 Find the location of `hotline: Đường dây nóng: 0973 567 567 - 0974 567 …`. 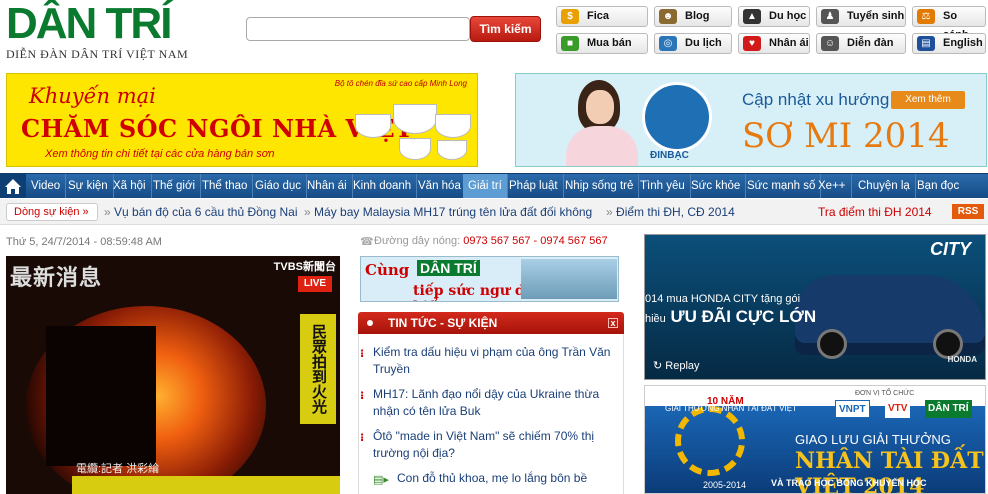

hotline: Đường dây nóng: 0973 567 567 - 0974 567 … is located at coordinates (491, 241).